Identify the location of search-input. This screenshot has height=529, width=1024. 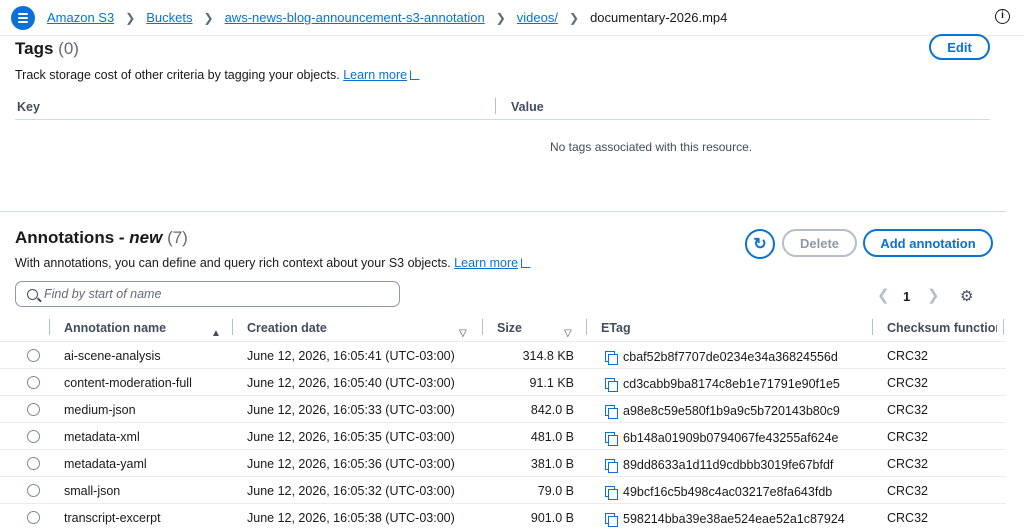
(214, 294).